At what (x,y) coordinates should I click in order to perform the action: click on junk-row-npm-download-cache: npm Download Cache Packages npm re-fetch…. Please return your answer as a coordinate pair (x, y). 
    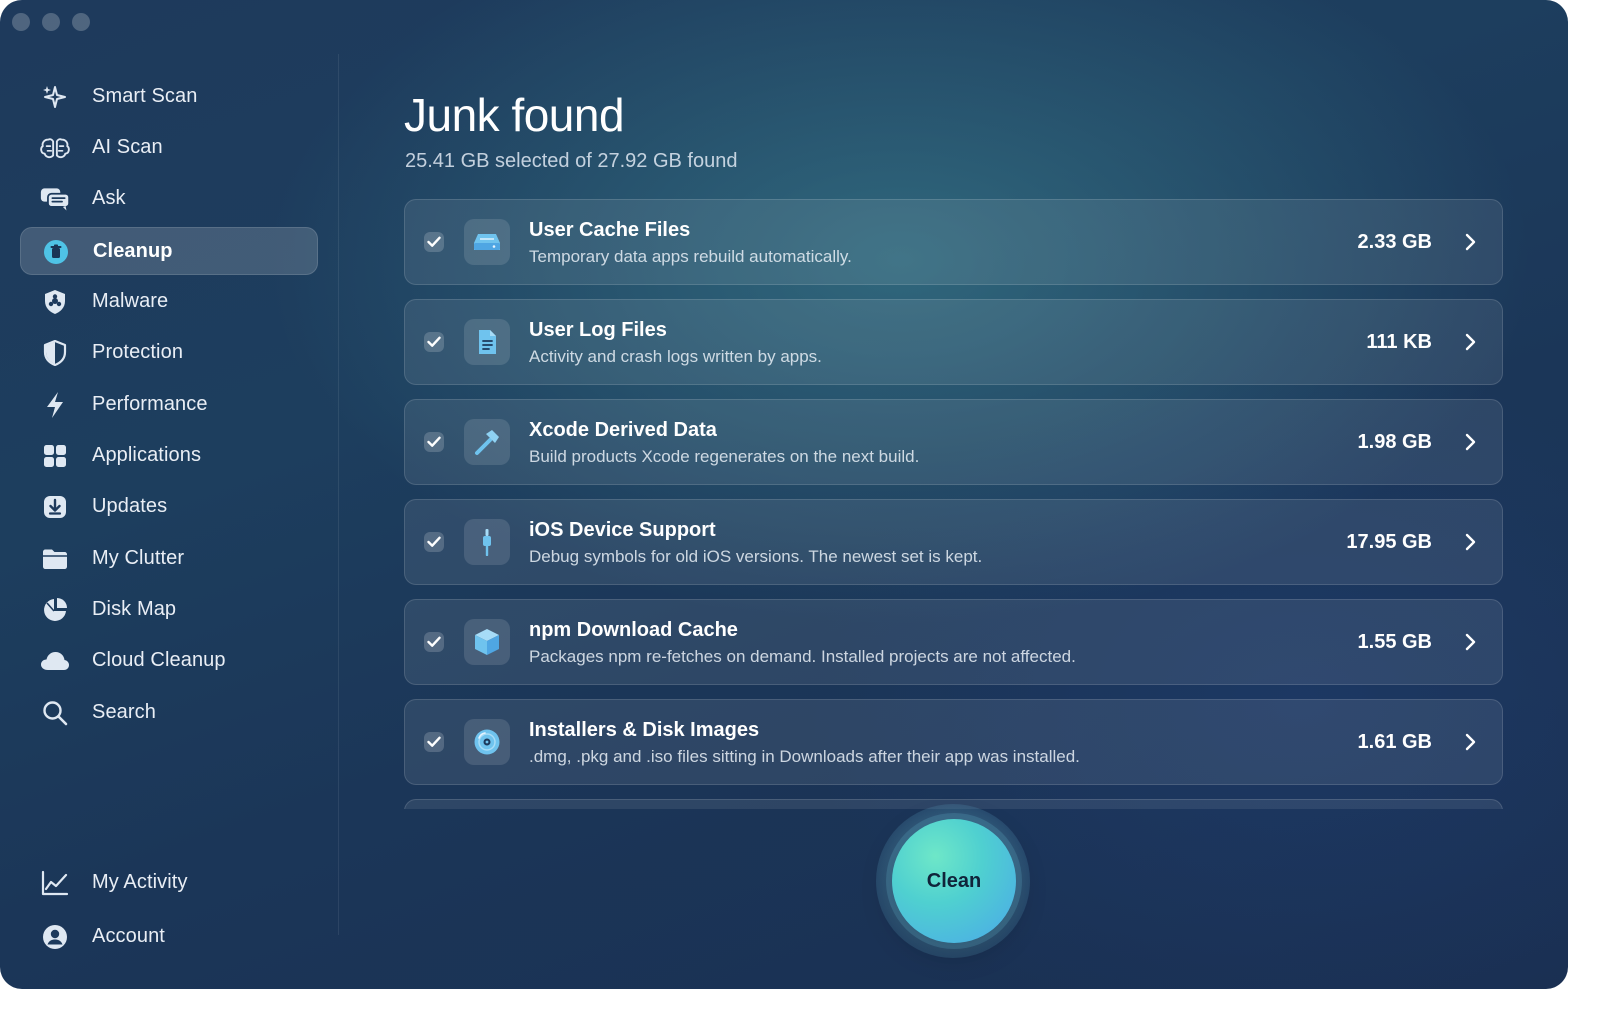
    Looking at the image, I should click on (953, 642).